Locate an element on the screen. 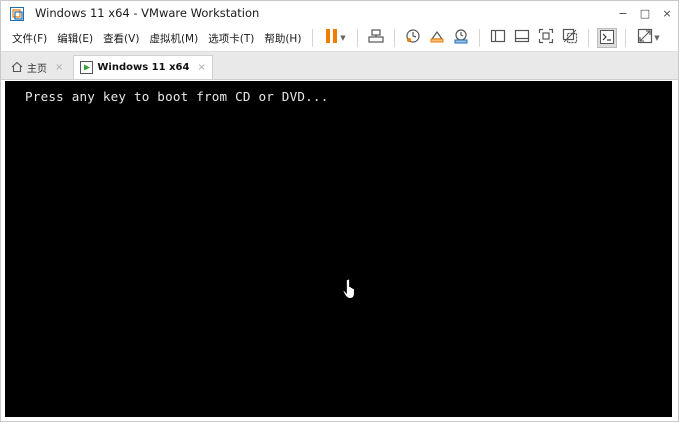 The image size is (679, 422). tab-home: 主页 × is located at coordinates (37, 67).